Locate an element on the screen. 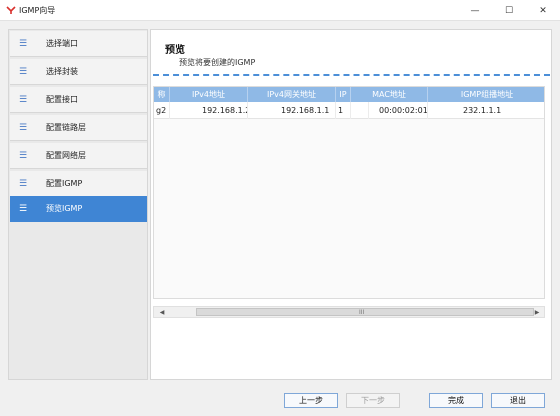  sidebar-item-configure-interface: ☰ 配置接口 is located at coordinates (78, 100).